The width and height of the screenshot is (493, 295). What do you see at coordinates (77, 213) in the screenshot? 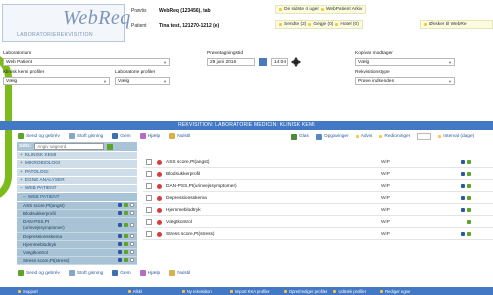
I see `sidebar-sub-item: Blodsukkerprofil` at bounding box center [77, 213].